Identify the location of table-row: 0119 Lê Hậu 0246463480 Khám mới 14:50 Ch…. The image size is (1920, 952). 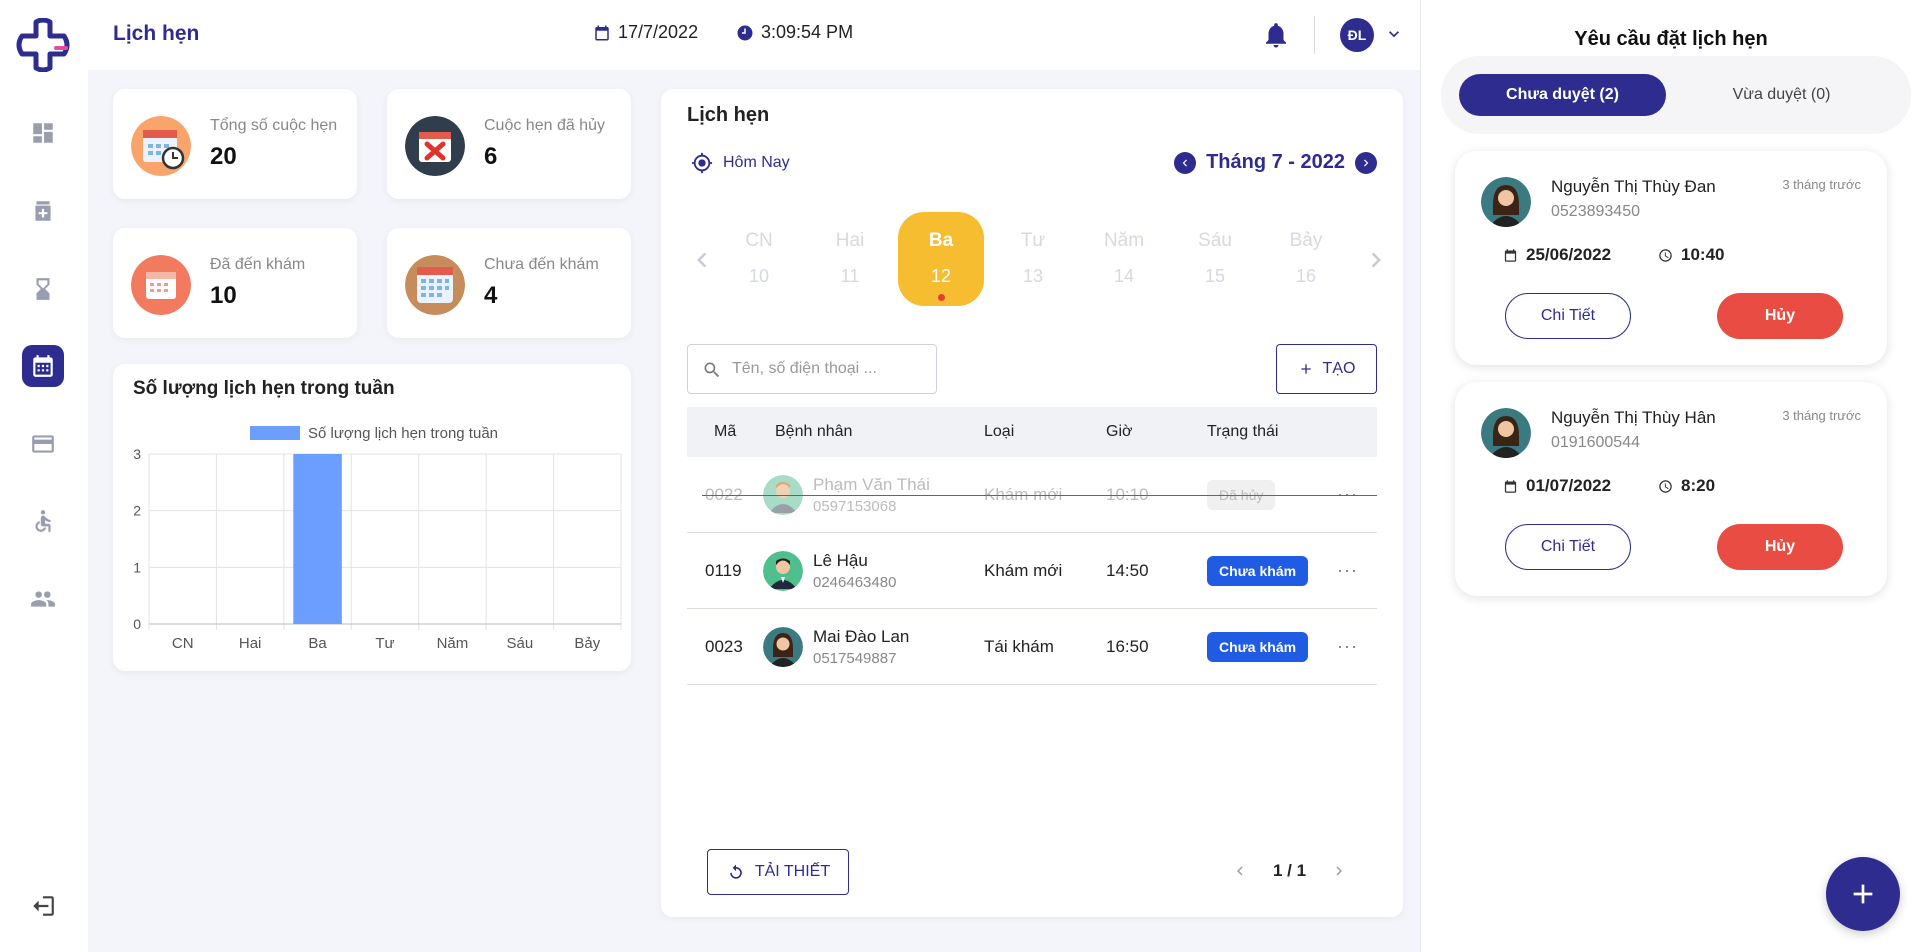
(1032, 571).